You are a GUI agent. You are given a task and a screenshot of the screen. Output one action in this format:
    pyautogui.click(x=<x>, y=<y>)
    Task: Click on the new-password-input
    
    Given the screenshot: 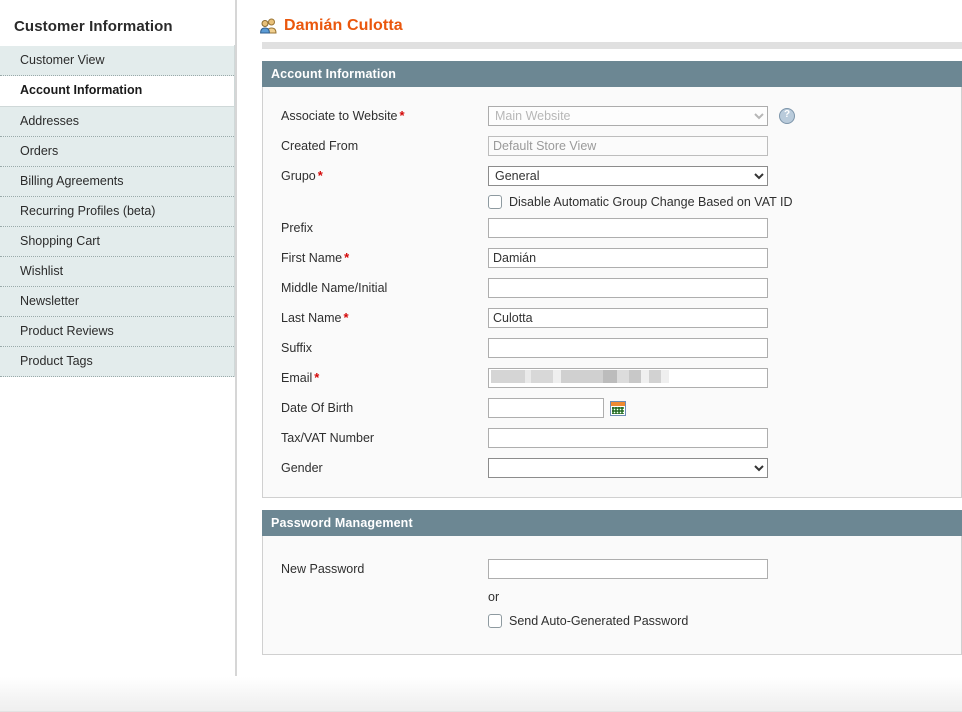 What is the action you would take?
    pyautogui.click(x=628, y=569)
    